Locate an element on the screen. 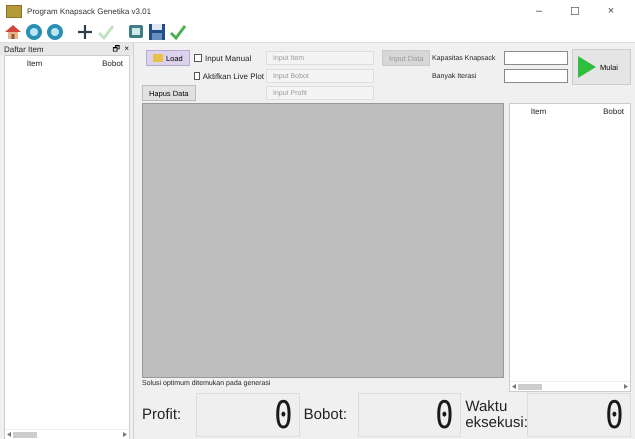 This screenshot has height=439, width=635. readout-label: Profit: is located at coordinates (162, 415).